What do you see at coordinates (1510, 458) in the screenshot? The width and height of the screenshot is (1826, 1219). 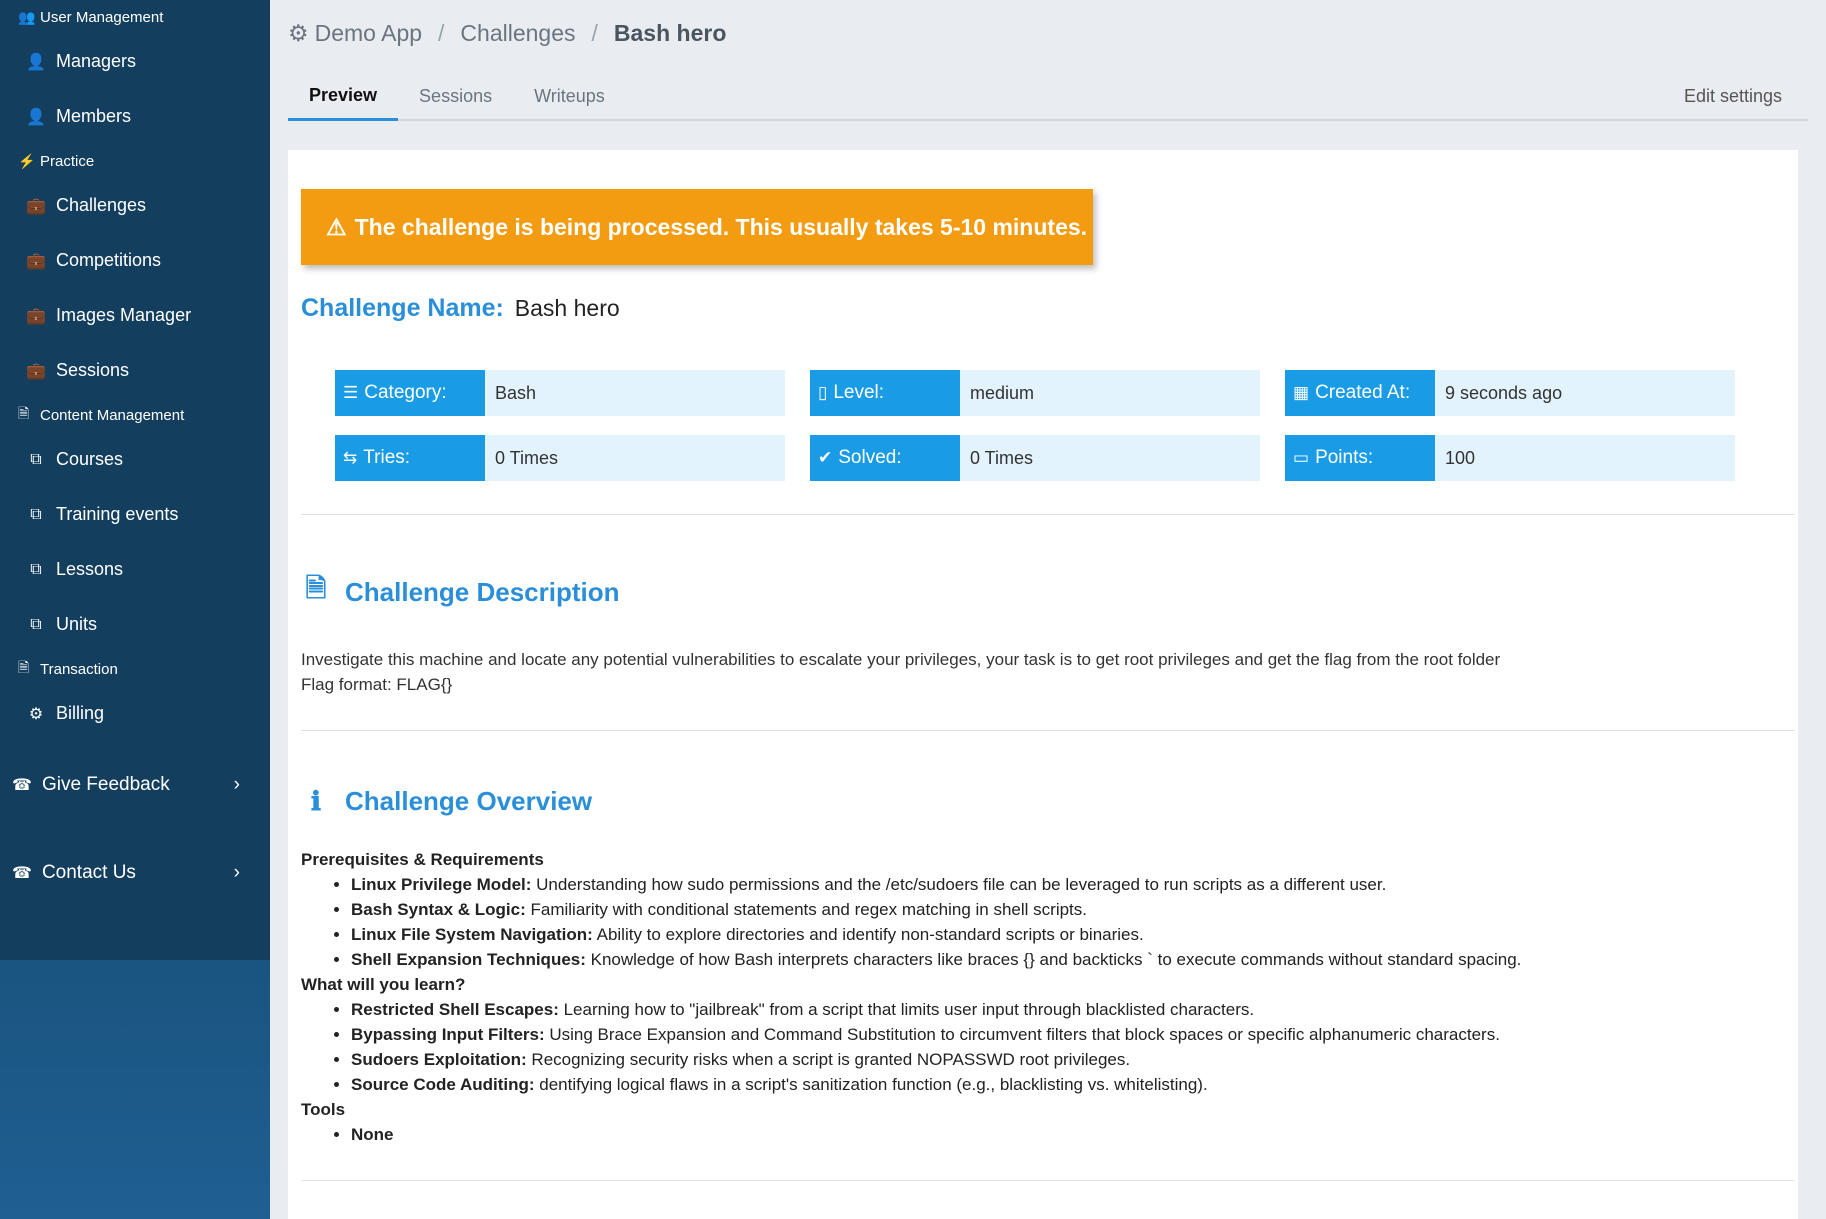 I see `stat-points: ▭ Points: 100` at bounding box center [1510, 458].